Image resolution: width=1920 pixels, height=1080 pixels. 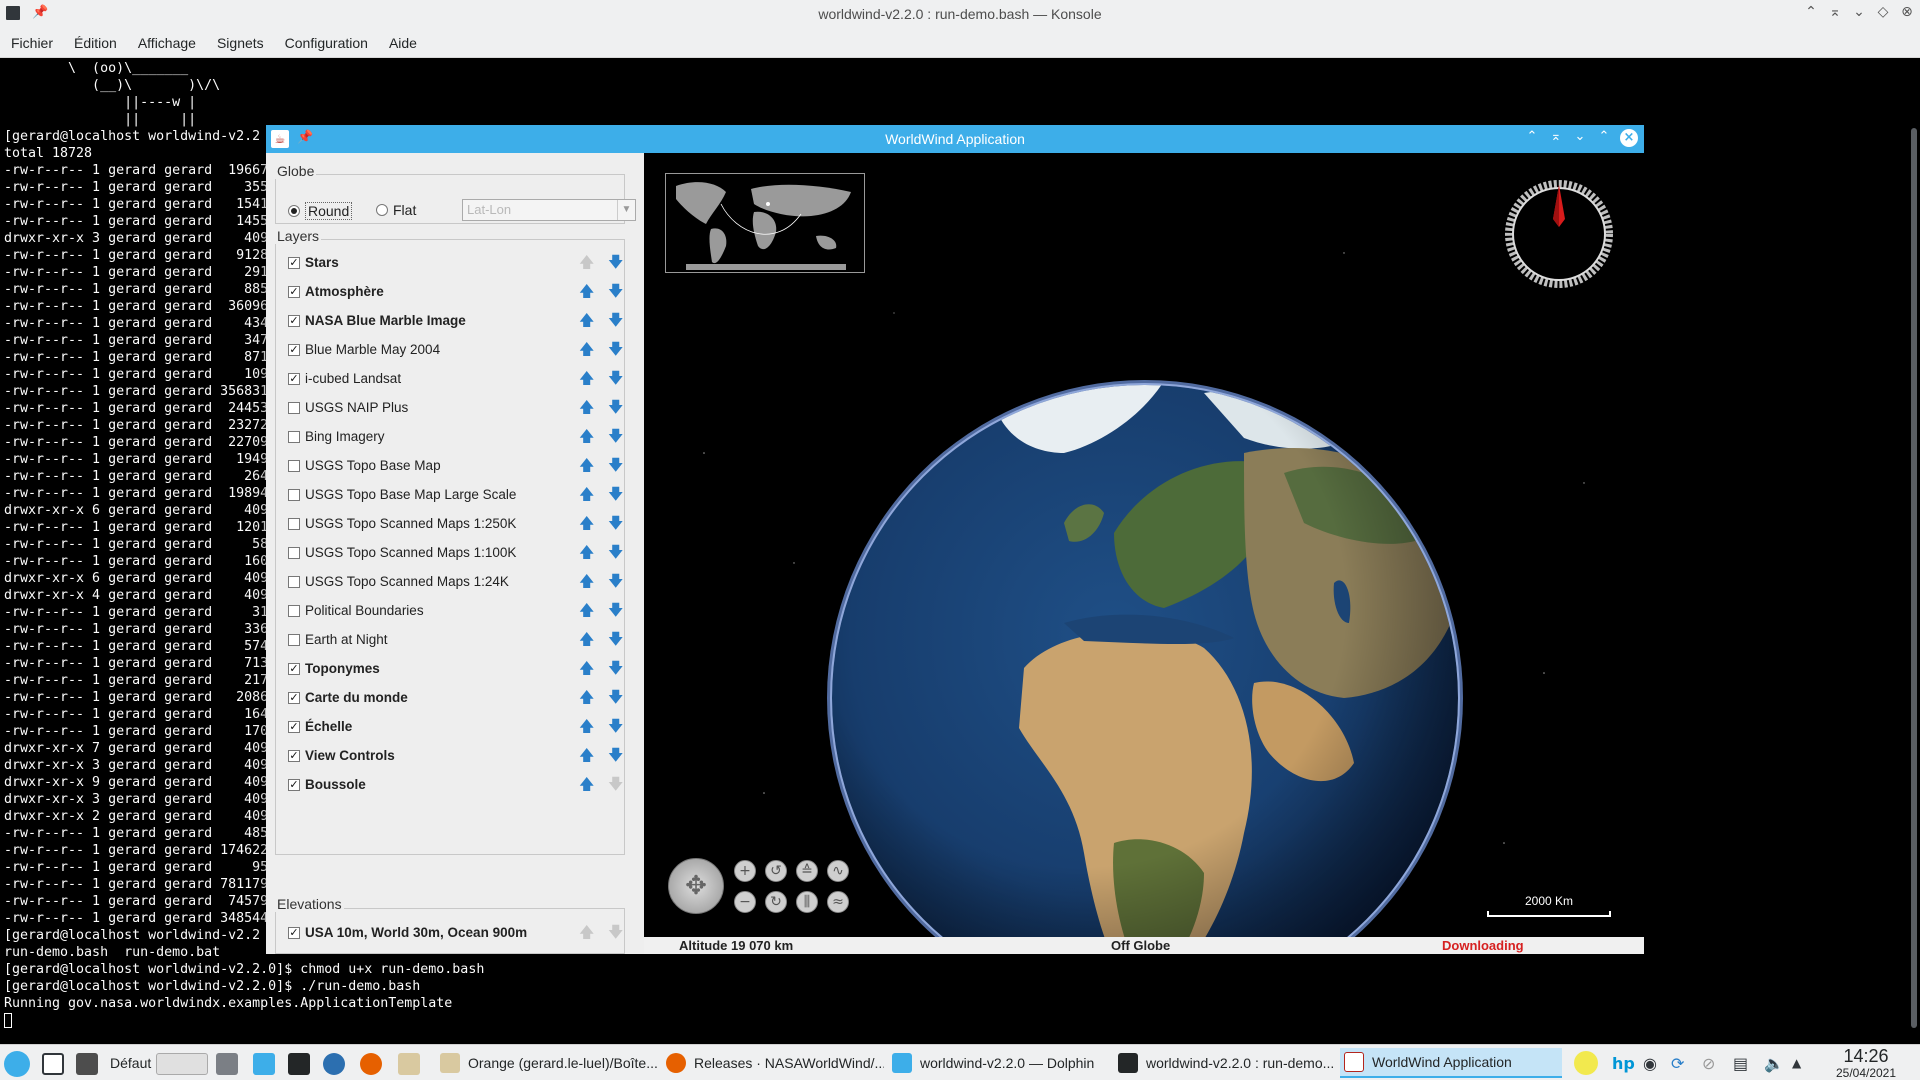 I want to click on maximize-icon: ⌃, so click(x=1604, y=138).